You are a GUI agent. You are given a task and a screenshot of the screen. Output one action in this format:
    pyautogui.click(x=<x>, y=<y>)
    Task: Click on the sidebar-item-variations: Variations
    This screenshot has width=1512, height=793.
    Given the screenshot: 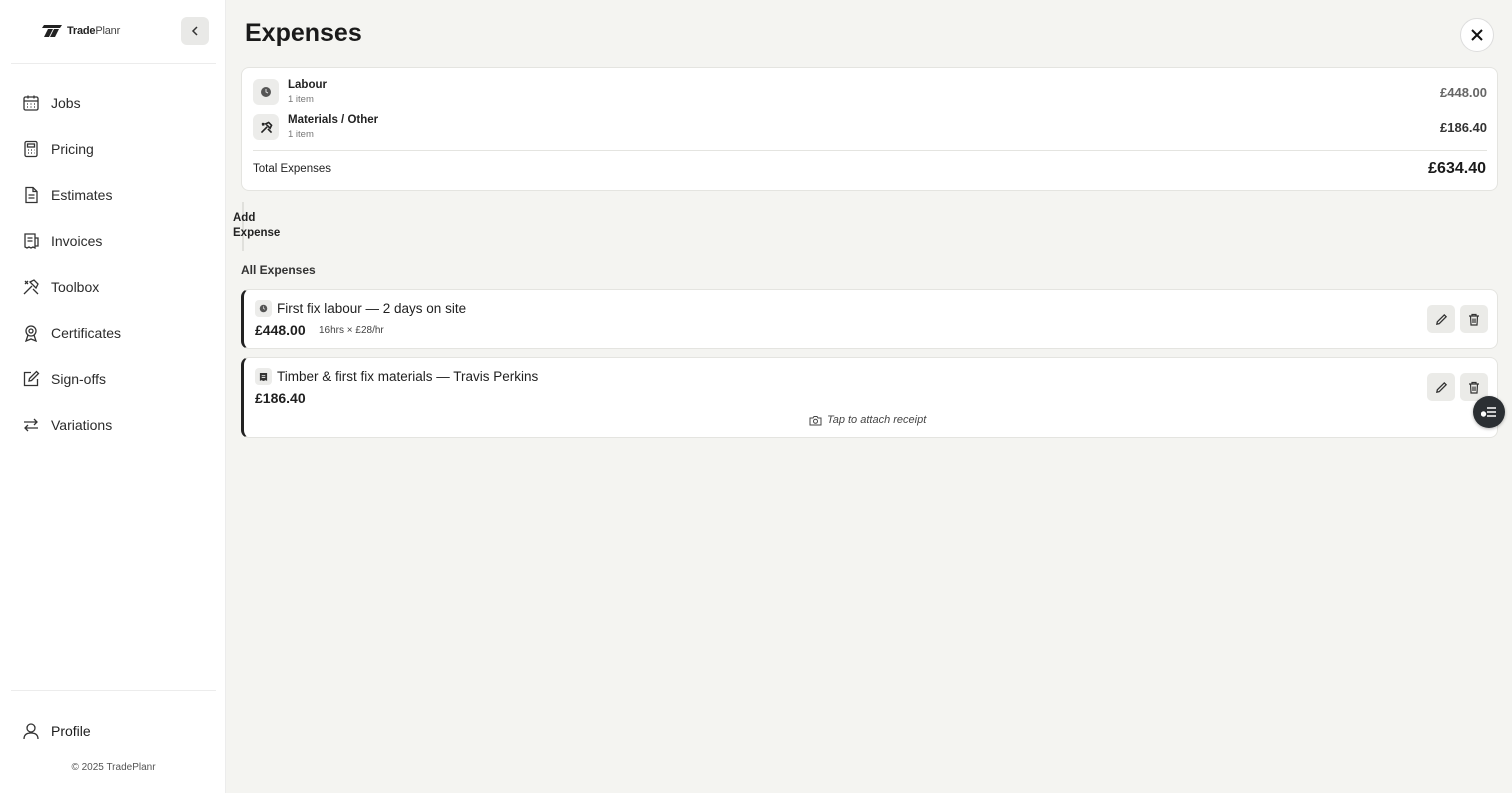 What is the action you would take?
    pyautogui.click(x=113, y=425)
    